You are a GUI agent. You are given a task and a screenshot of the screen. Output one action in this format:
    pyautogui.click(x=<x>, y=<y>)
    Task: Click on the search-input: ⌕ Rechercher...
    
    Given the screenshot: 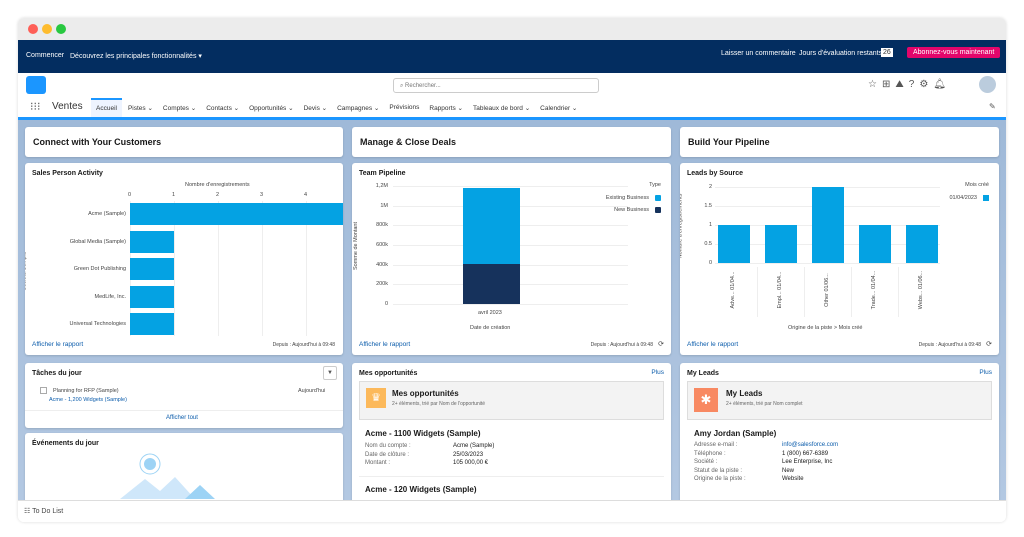 What is the action you would take?
    pyautogui.click(x=496, y=85)
    